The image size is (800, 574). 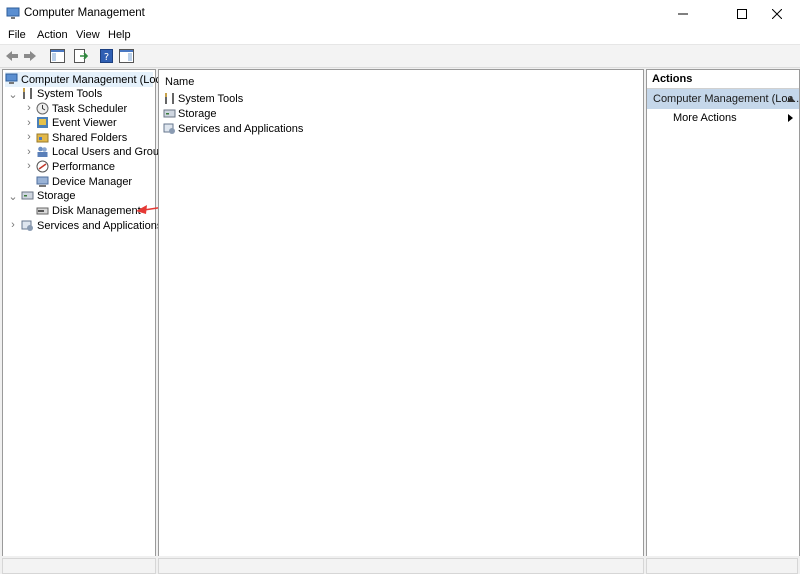 I want to click on help-button: ?, so click(x=106, y=56).